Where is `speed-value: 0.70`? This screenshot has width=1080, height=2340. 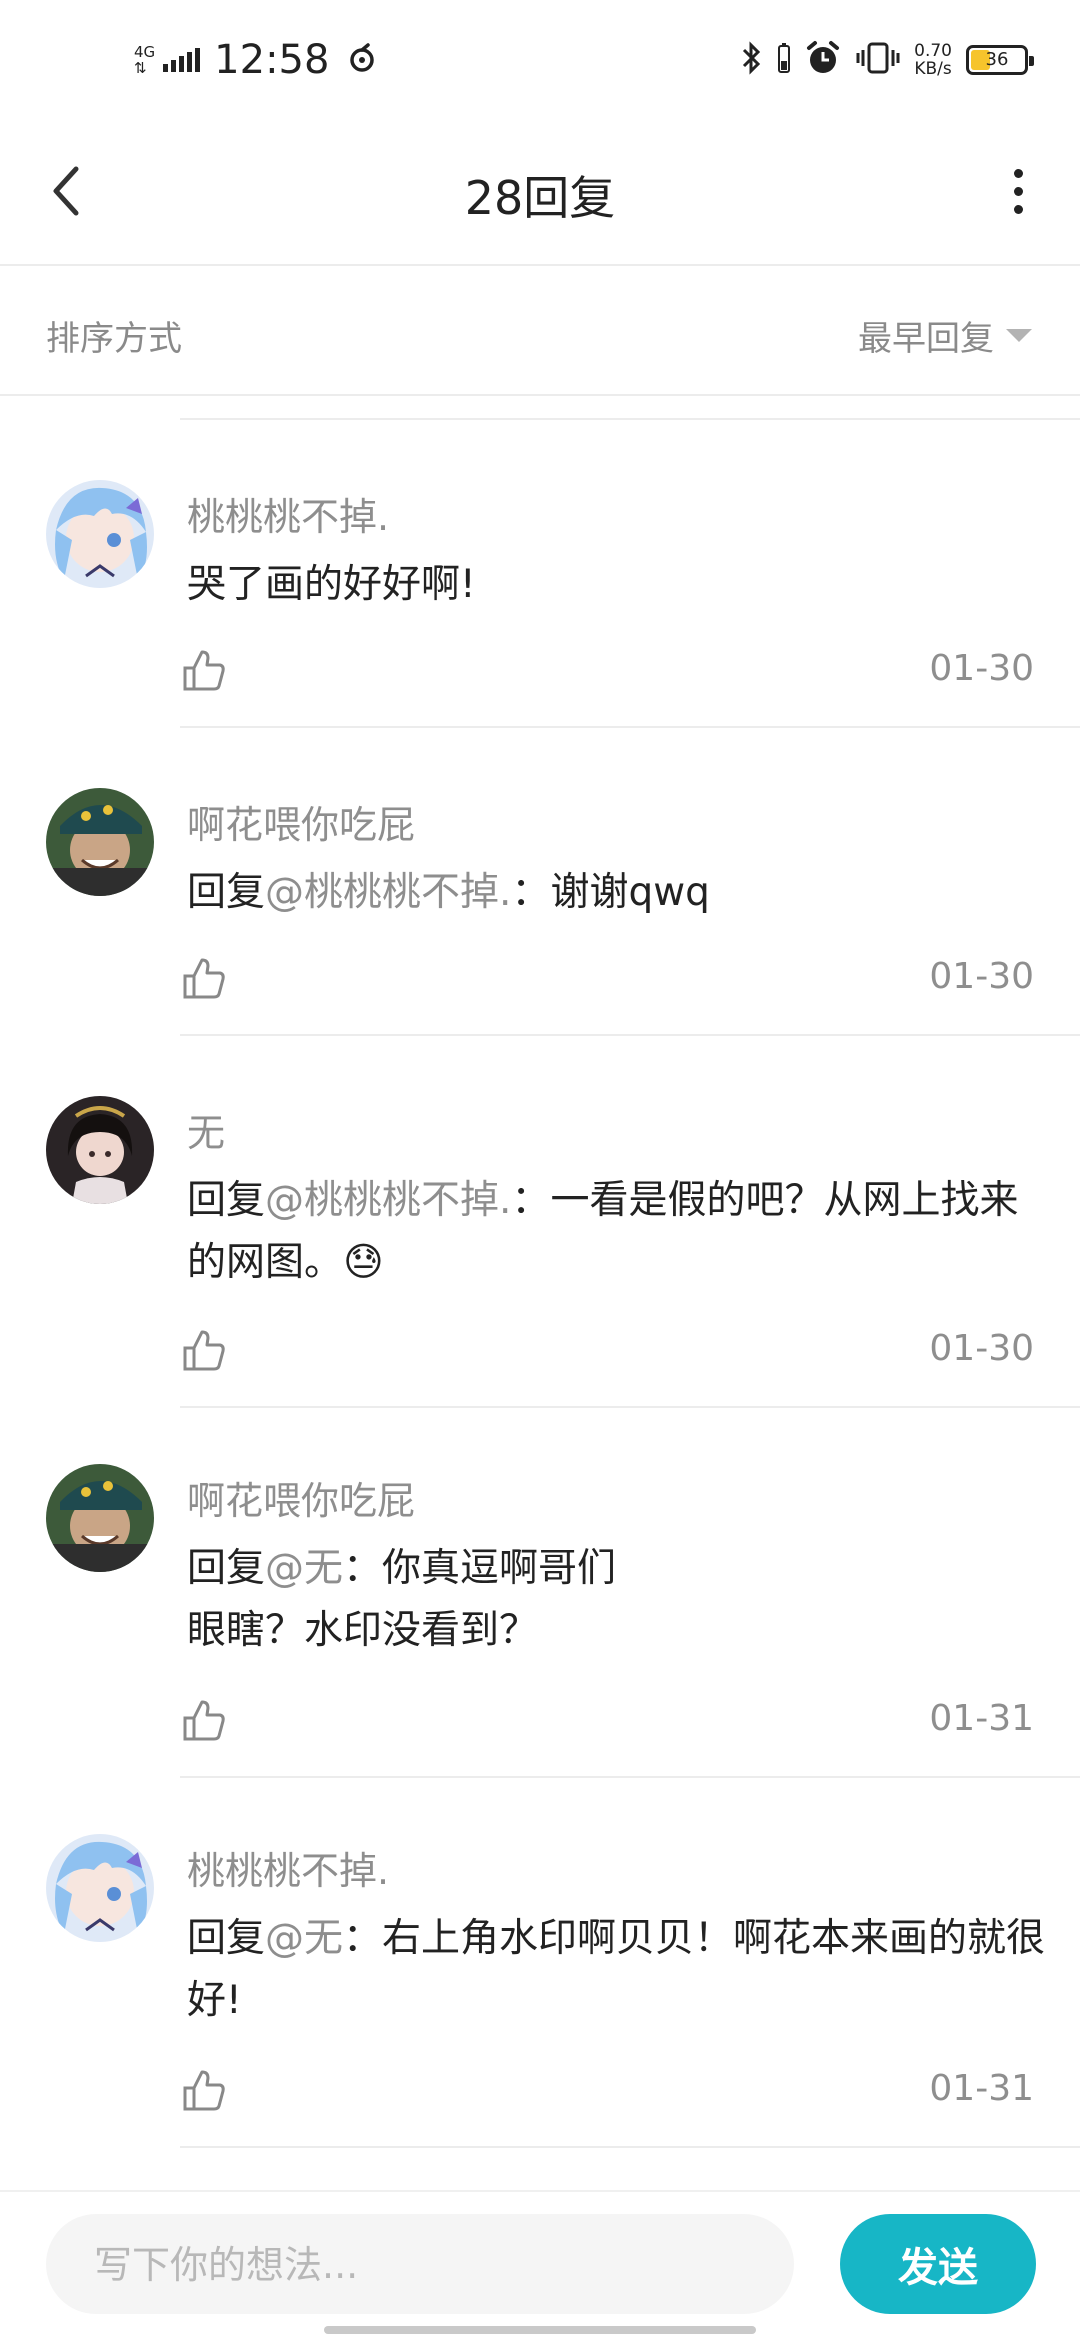
speed-value: 0.70 is located at coordinates (933, 51).